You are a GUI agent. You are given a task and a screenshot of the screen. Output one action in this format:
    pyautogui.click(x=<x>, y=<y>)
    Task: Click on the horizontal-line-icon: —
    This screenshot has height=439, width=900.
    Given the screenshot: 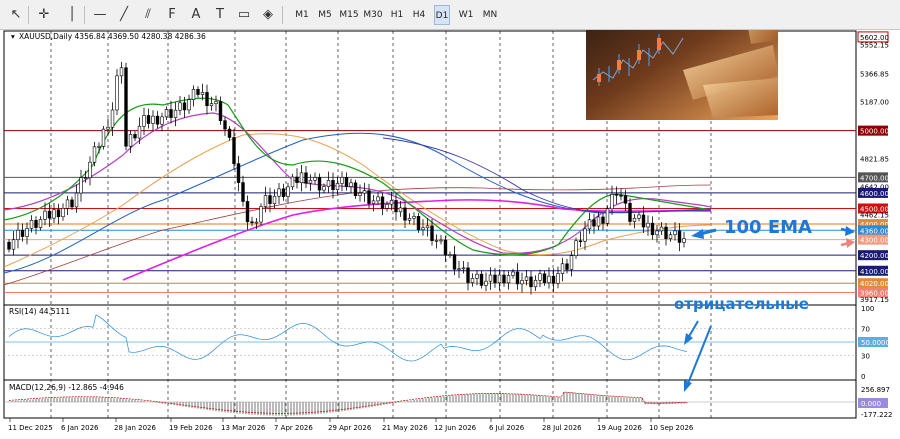 What is the action you would take?
    pyautogui.click(x=100, y=15)
    